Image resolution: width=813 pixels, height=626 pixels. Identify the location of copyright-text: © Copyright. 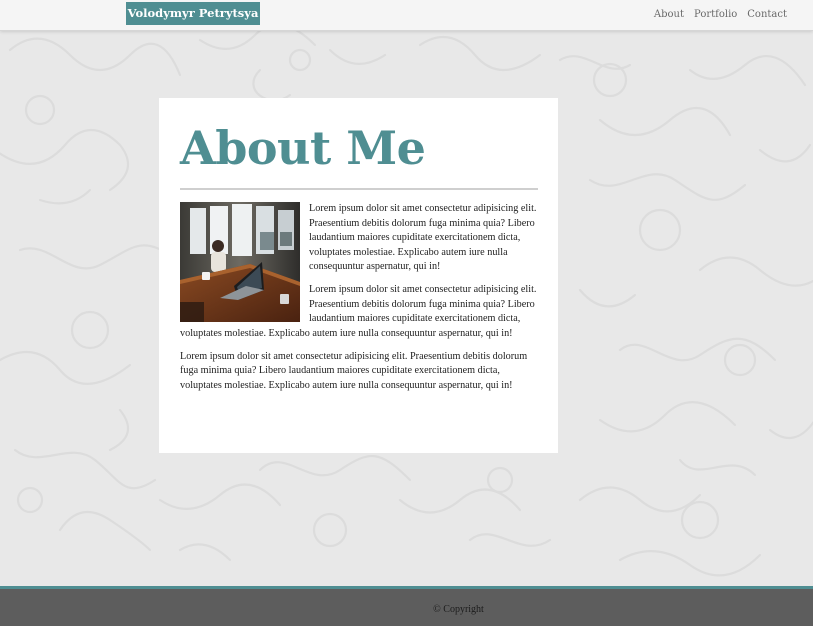
(458, 609).